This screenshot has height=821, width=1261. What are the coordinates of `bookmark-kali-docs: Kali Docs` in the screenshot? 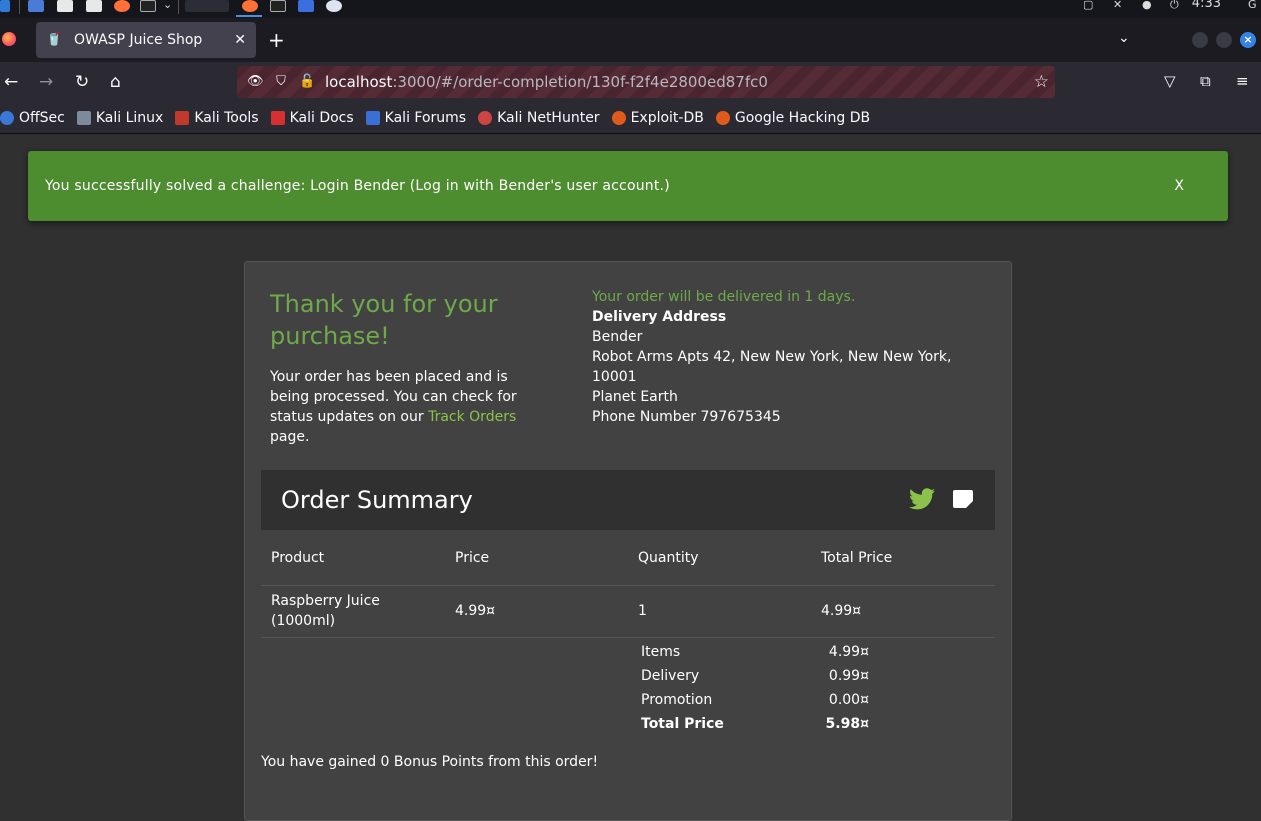 It's located at (312, 117).